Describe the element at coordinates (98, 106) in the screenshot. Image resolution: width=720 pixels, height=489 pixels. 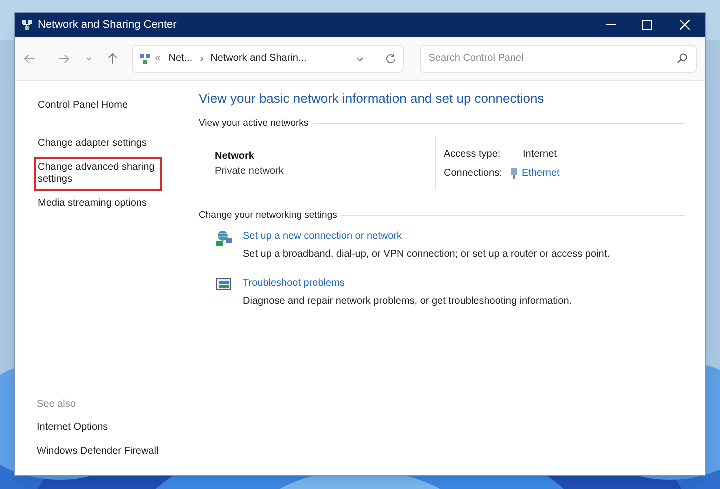
I see `sidebar-link: Control Panel Home` at that location.